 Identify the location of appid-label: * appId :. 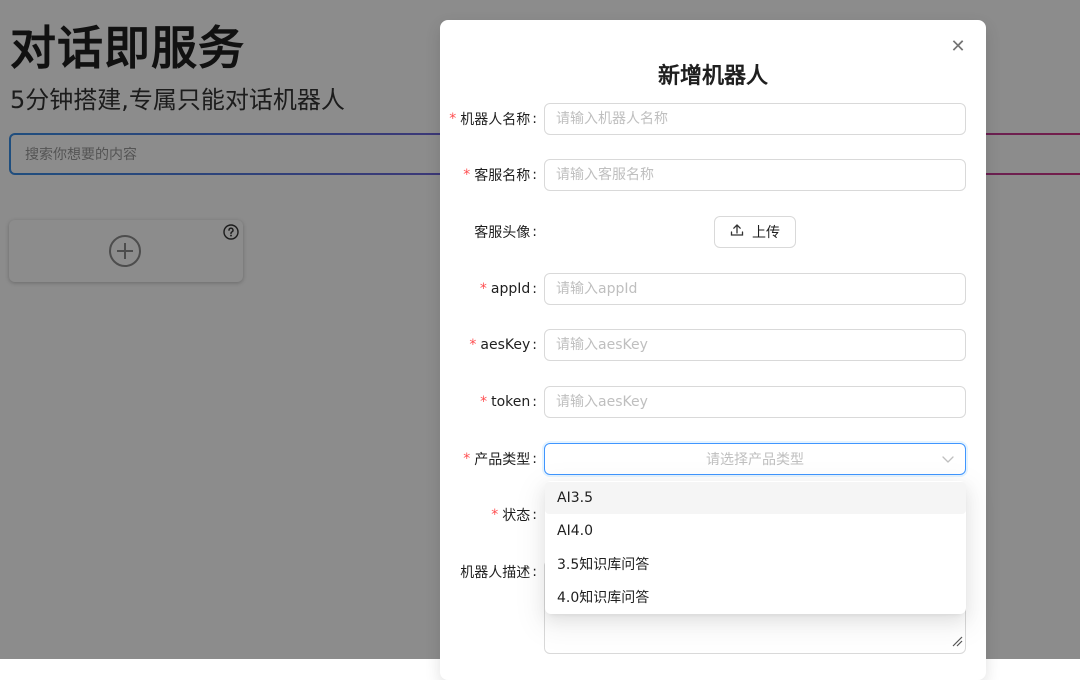
(489, 289).